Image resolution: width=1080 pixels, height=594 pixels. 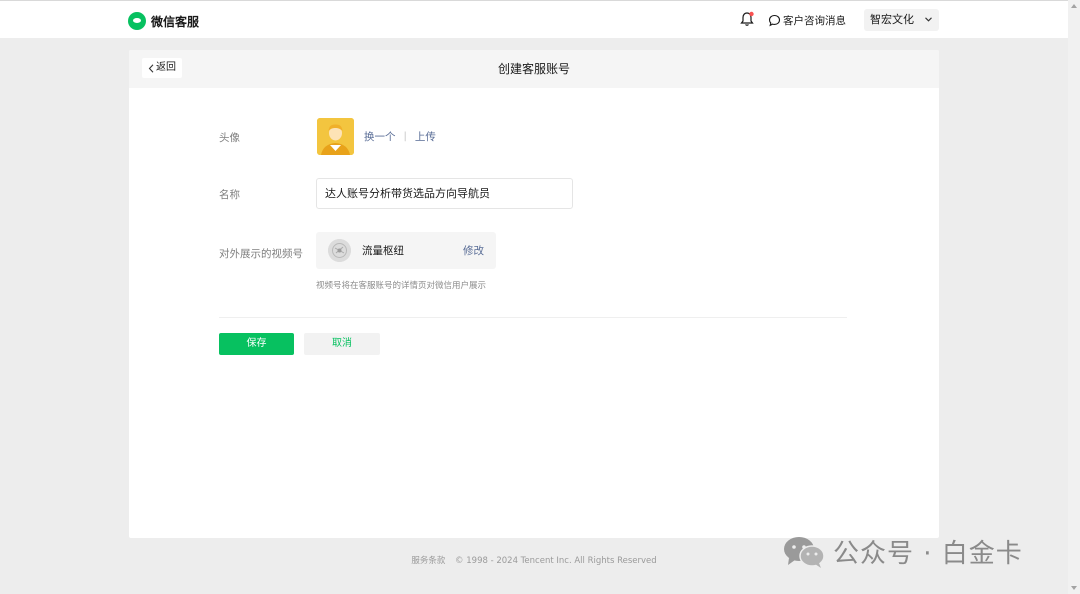 What do you see at coordinates (804, 552) in the screenshot?
I see `wechat-watermark-icon` at bounding box center [804, 552].